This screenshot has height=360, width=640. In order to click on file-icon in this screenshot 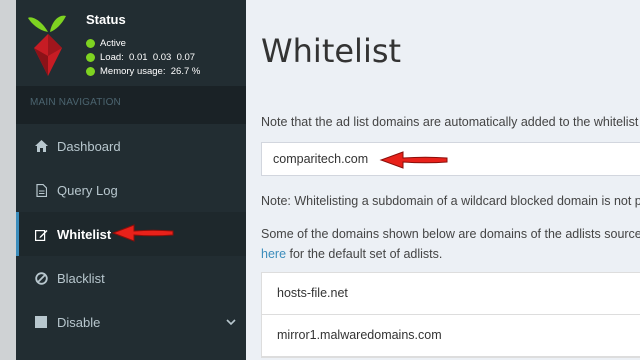, I will do `click(41, 190)`.